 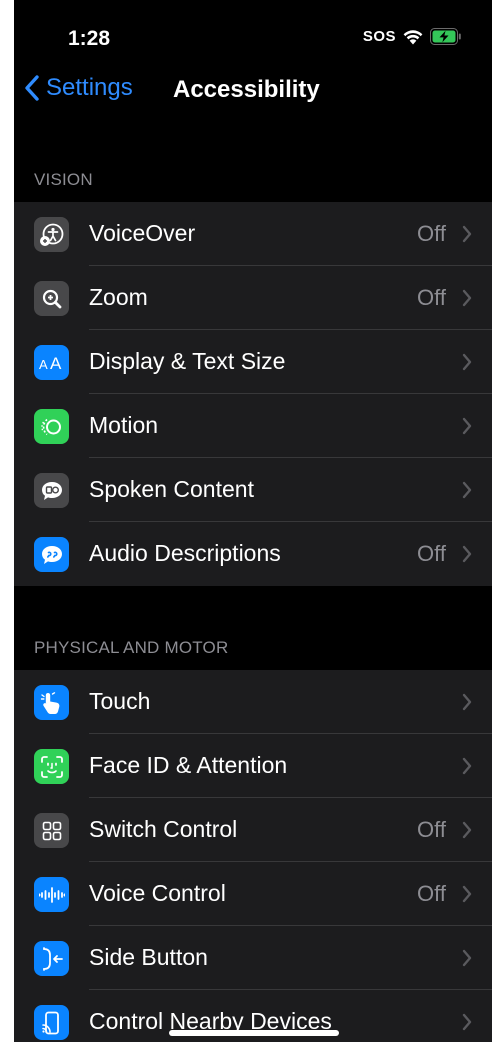 What do you see at coordinates (253, 830) in the screenshot?
I see `row-switch-control: Switch Control Off` at bounding box center [253, 830].